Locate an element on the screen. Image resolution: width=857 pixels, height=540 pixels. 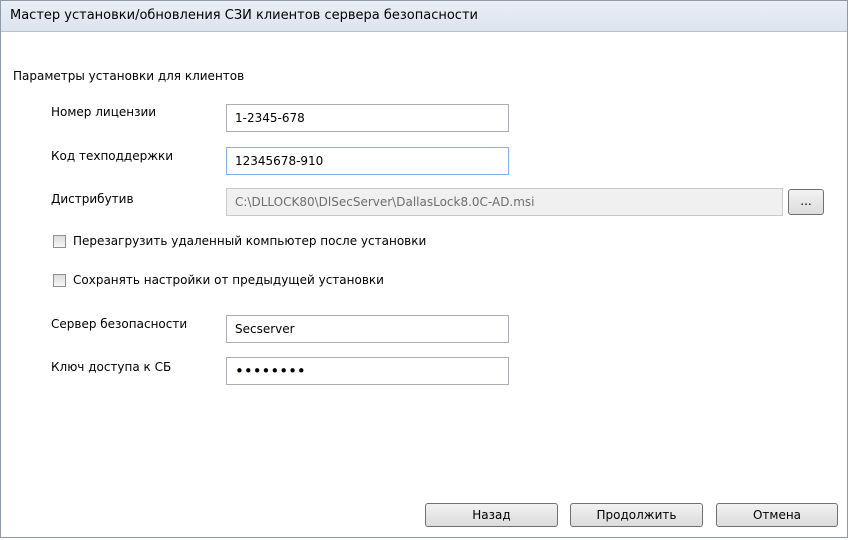
license-label: Номер лицензии is located at coordinates (104, 112).